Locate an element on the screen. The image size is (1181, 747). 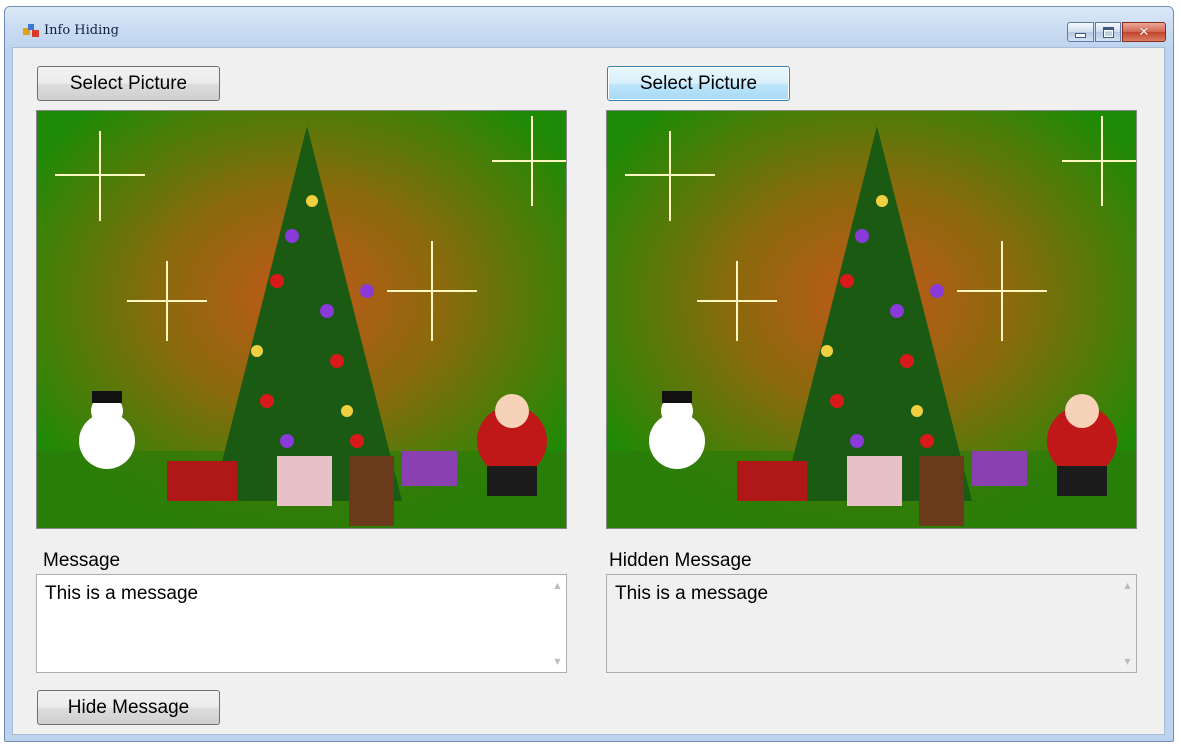
minimize-button is located at coordinates (1080, 32).